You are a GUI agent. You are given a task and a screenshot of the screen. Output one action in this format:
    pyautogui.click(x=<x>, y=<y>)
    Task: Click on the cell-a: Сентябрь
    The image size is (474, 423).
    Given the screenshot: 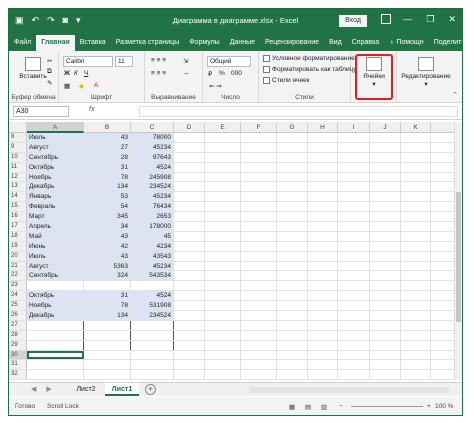 What is the action you would take?
    pyautogui.click(x=55, y=276)
    